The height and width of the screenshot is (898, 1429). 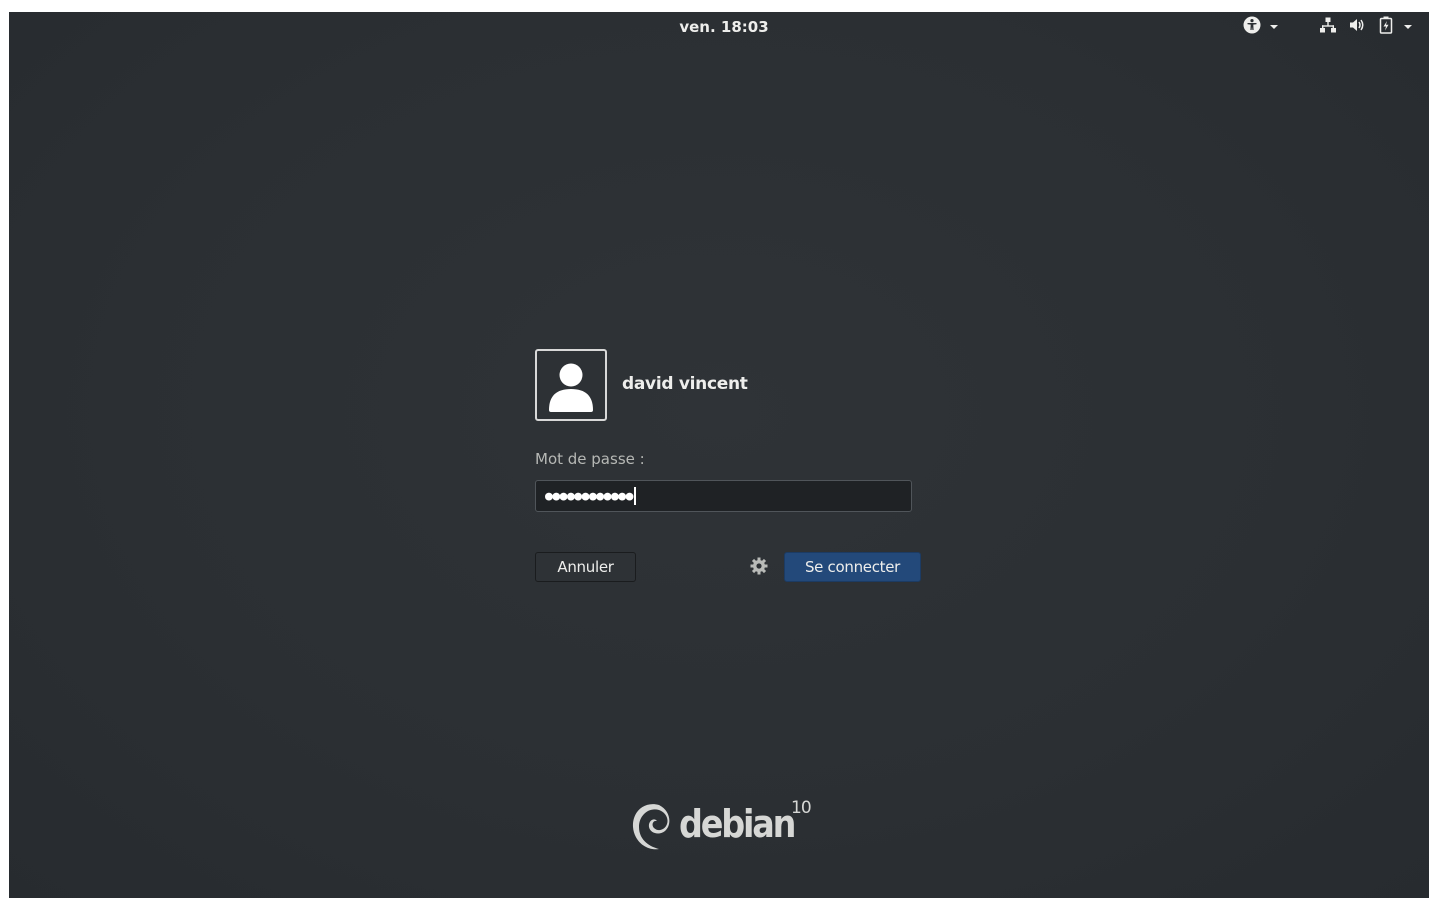 What do you see at coordinates (1386, 27) in the screenshot?
I see `battery-charging-icon` at bounding box center [1386, 27].